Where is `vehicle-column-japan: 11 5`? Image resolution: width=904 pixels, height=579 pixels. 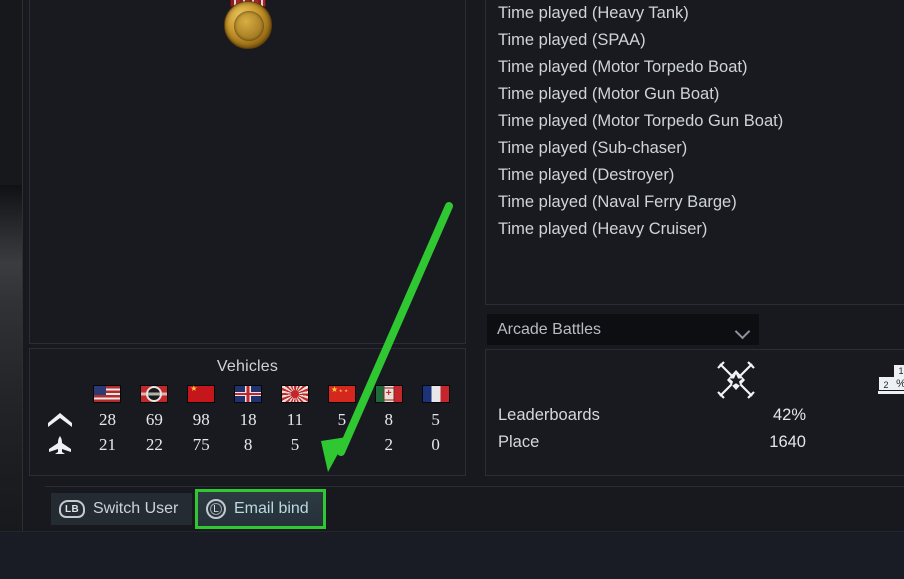
vehicle-column-japan: 11 5 is located at coordinates (295, 421).